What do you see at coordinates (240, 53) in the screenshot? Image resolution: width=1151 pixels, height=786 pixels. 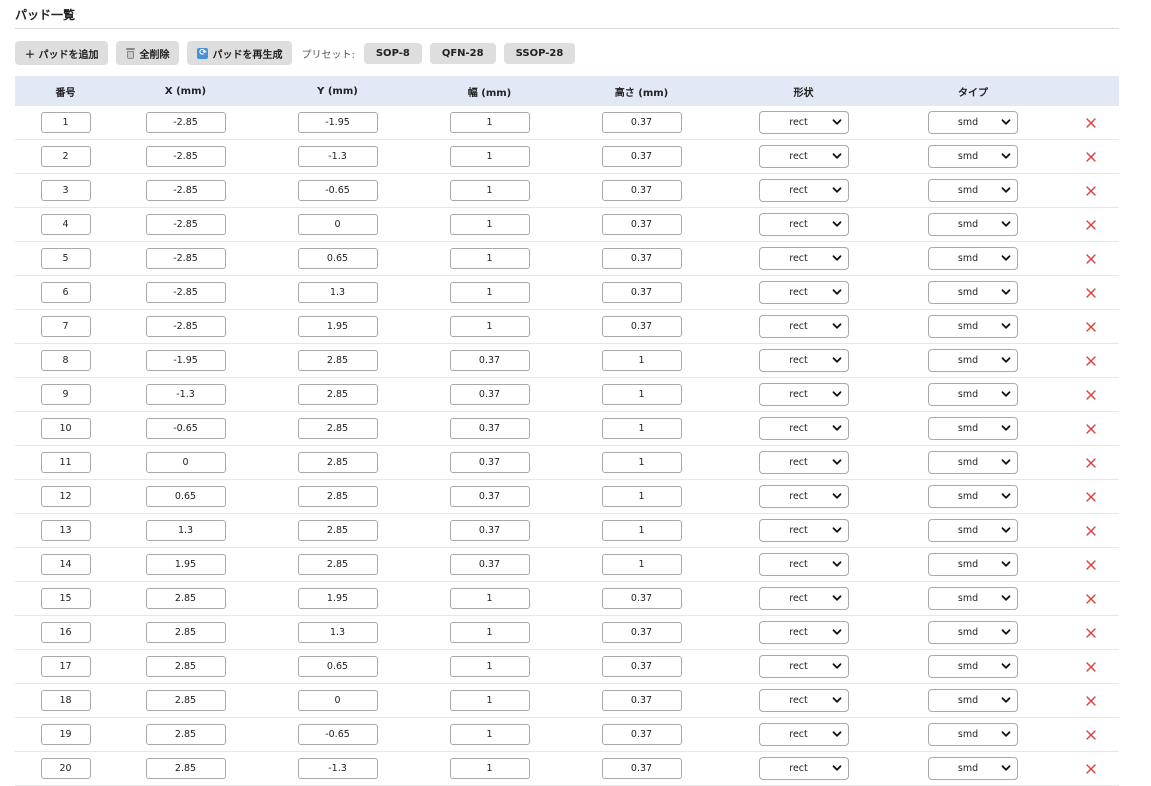 I see `regenerate-pads-button: ⟳ パッドを再生成` at bounding box center [240, 53].